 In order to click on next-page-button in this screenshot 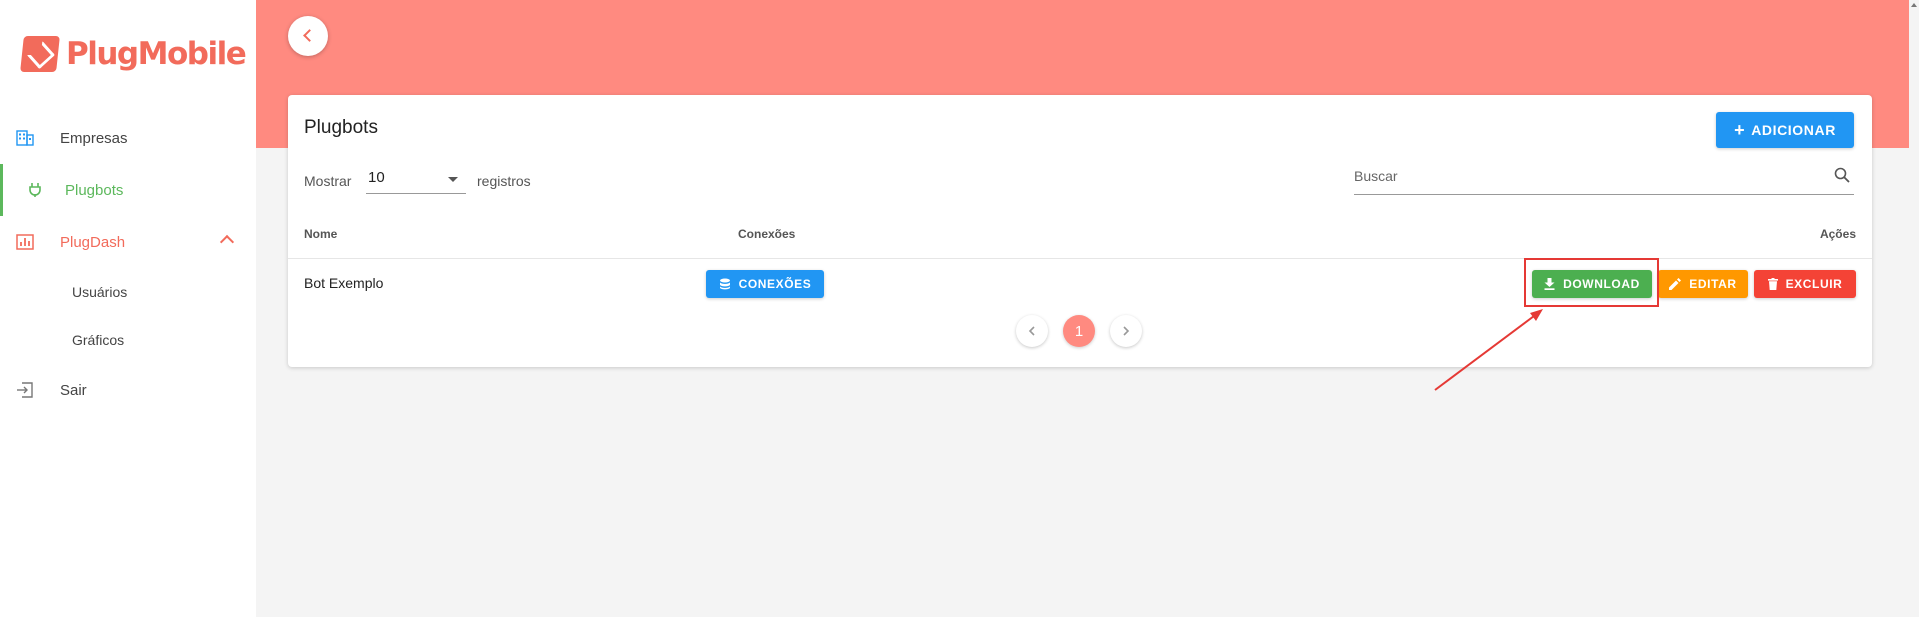, I will do `click(1126, 331)`.